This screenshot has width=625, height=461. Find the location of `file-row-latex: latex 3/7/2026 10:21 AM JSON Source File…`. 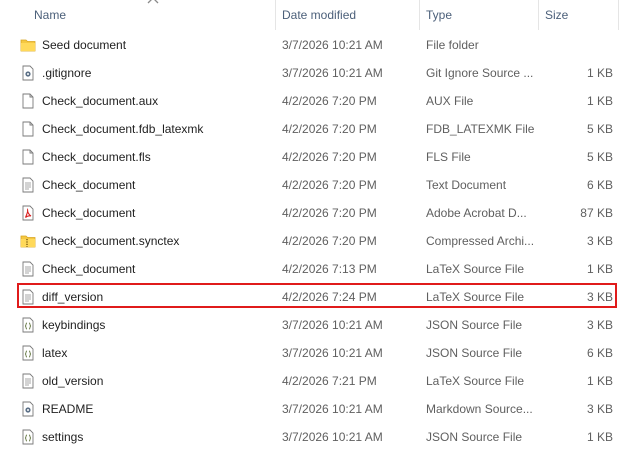

file-row-latex: latex 3/7/2026 10:21 AM JSON Source File… is located at coordinates (312, 353).